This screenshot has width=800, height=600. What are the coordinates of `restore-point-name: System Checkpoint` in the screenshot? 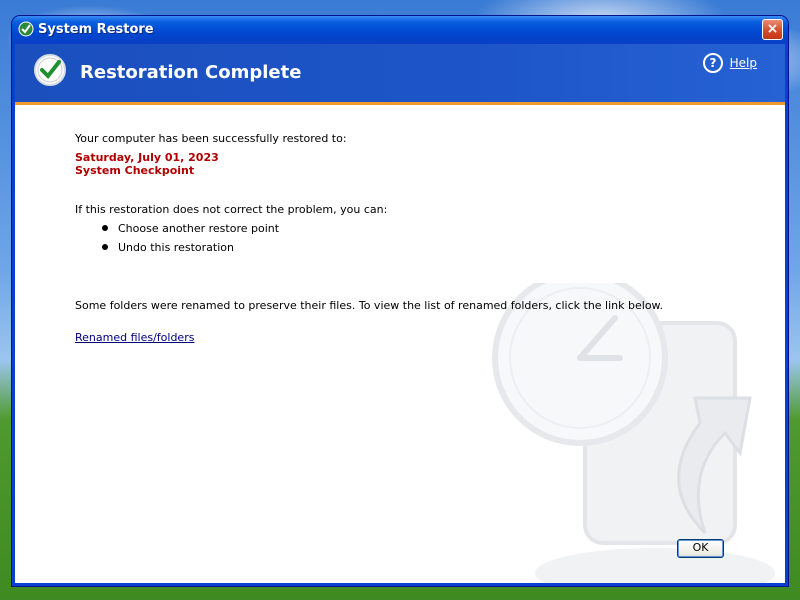 It's located at (135, 170).